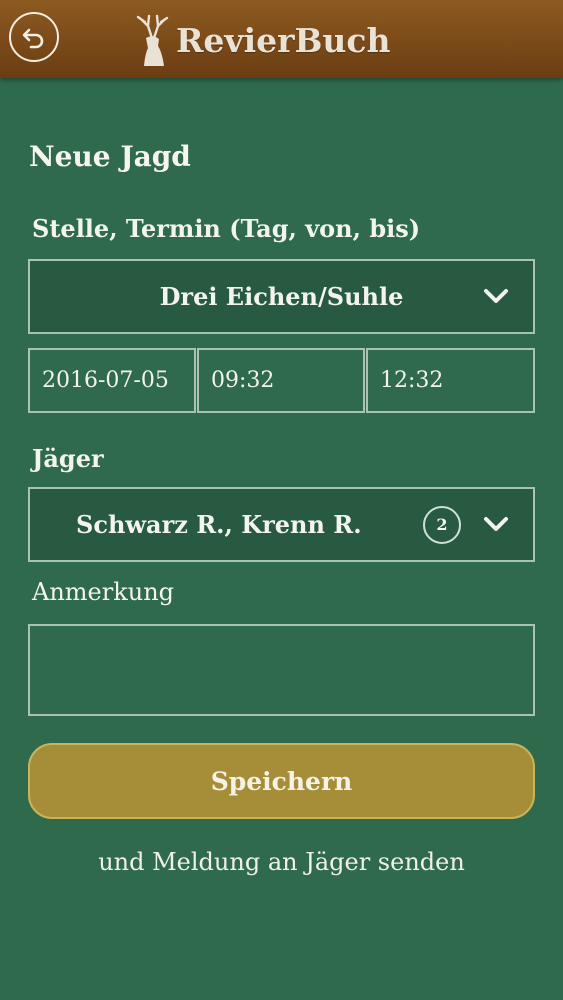 The image size is (563, 1000). I want to click on hunters-count-badge: 2, so click(442, 524).